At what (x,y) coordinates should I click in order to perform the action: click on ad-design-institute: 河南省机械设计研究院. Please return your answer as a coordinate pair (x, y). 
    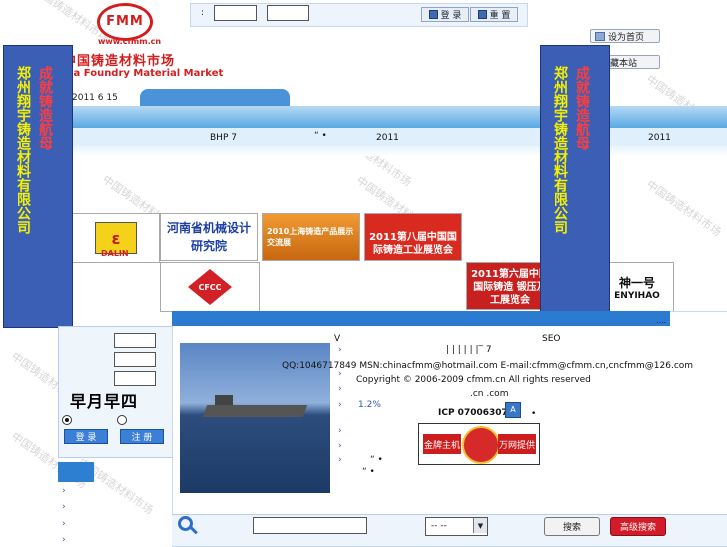
    Looking at the image, I should click on (209, 237).